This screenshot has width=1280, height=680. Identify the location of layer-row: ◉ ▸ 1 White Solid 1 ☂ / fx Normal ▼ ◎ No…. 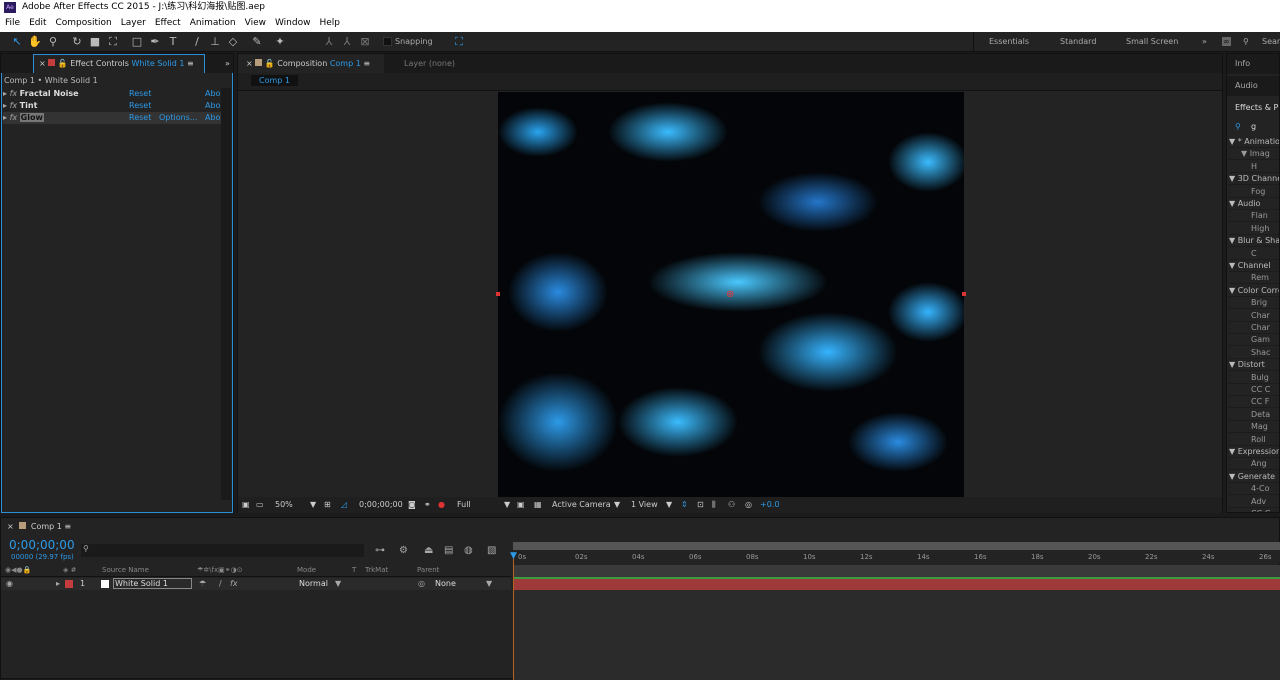
(256, 584).